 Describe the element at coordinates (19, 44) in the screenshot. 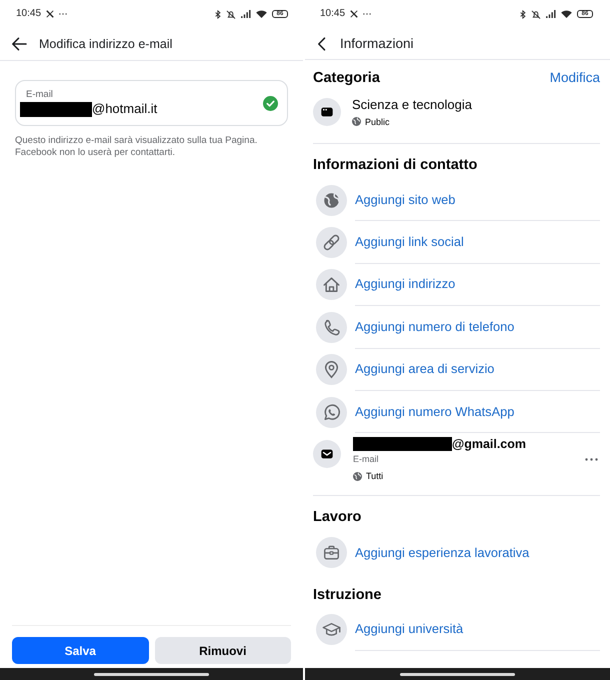

I see `back-arrow-icon` at that location.